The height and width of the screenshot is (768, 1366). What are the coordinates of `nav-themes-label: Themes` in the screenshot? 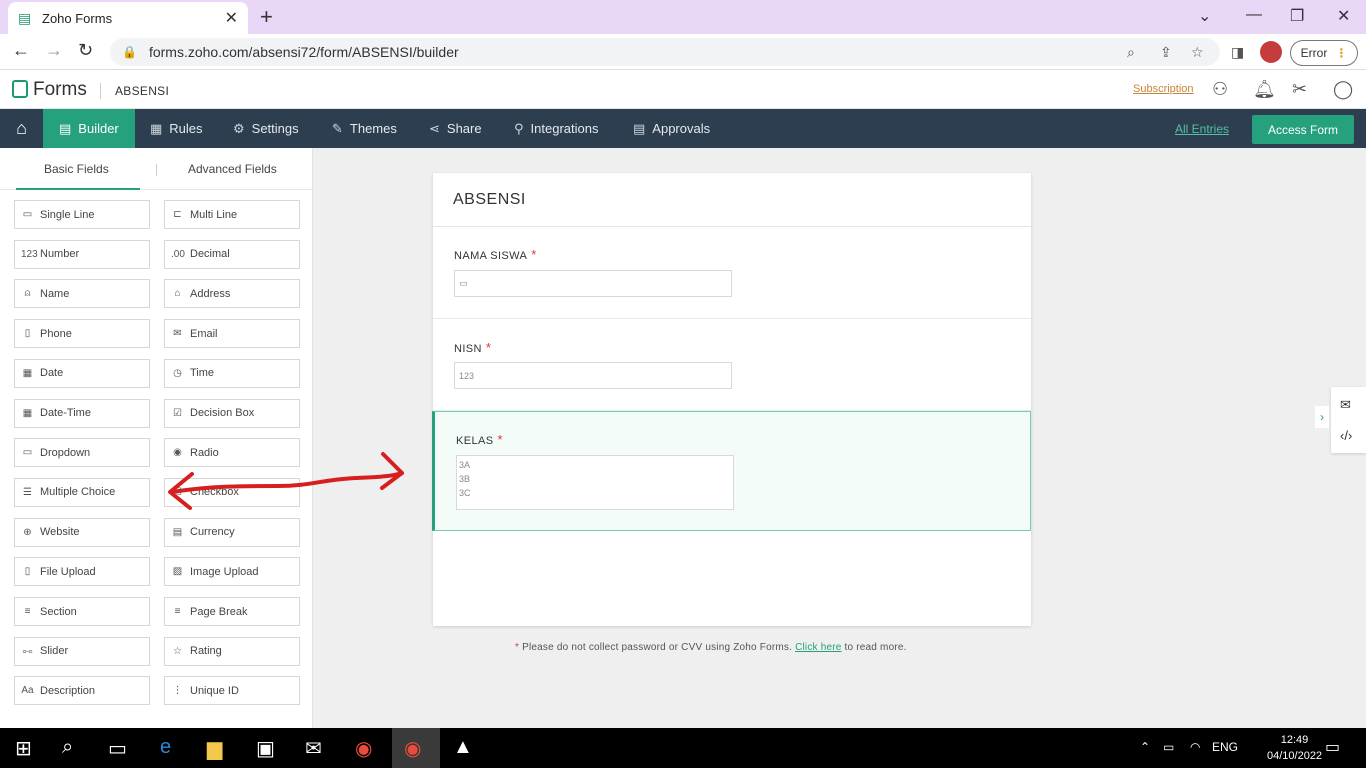 It's located at (373, 128).